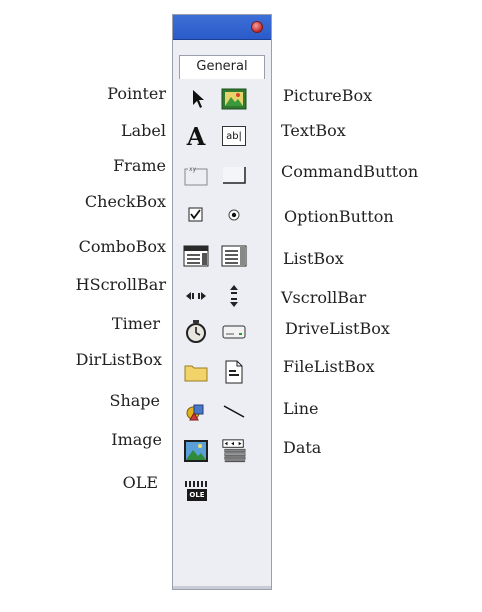 Image resolution: width=482 pixels, height=612 pixels. What do you see at coordinates (196, 175) in the screenshot?
I see `frame-icon: xy` at bounding box center [196, 175].